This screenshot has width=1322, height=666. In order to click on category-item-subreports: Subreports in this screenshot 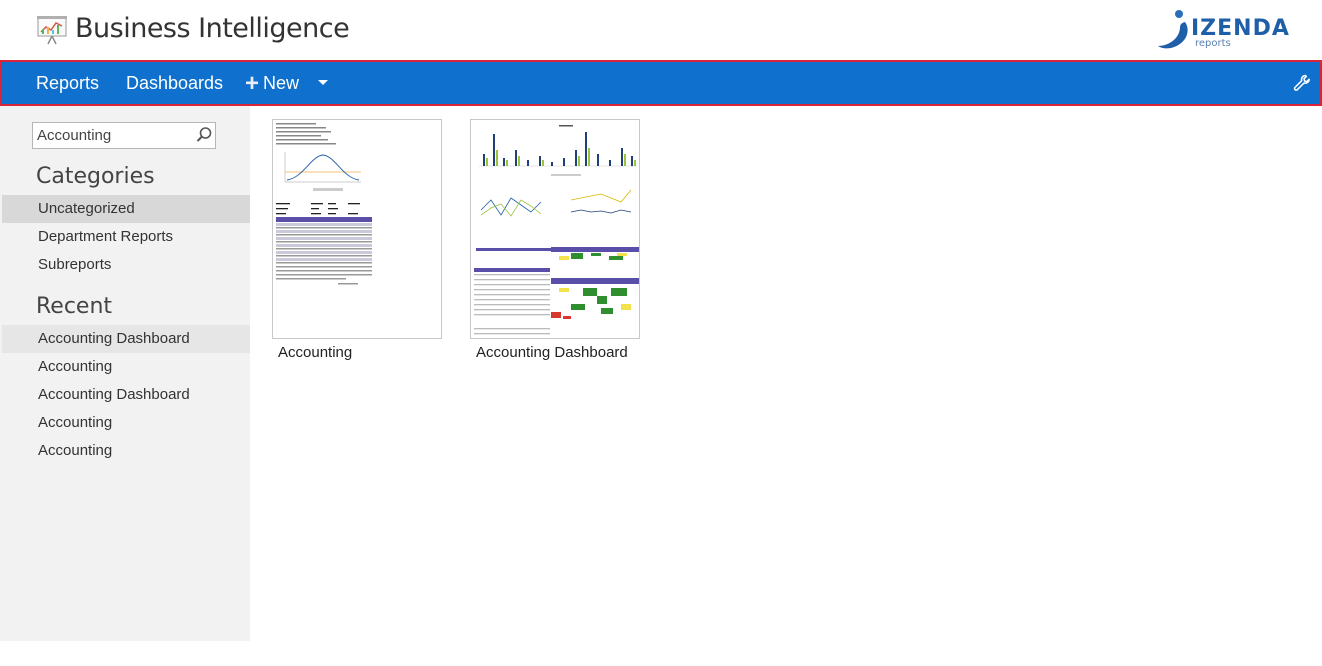, I will do `click(126, 265)`.